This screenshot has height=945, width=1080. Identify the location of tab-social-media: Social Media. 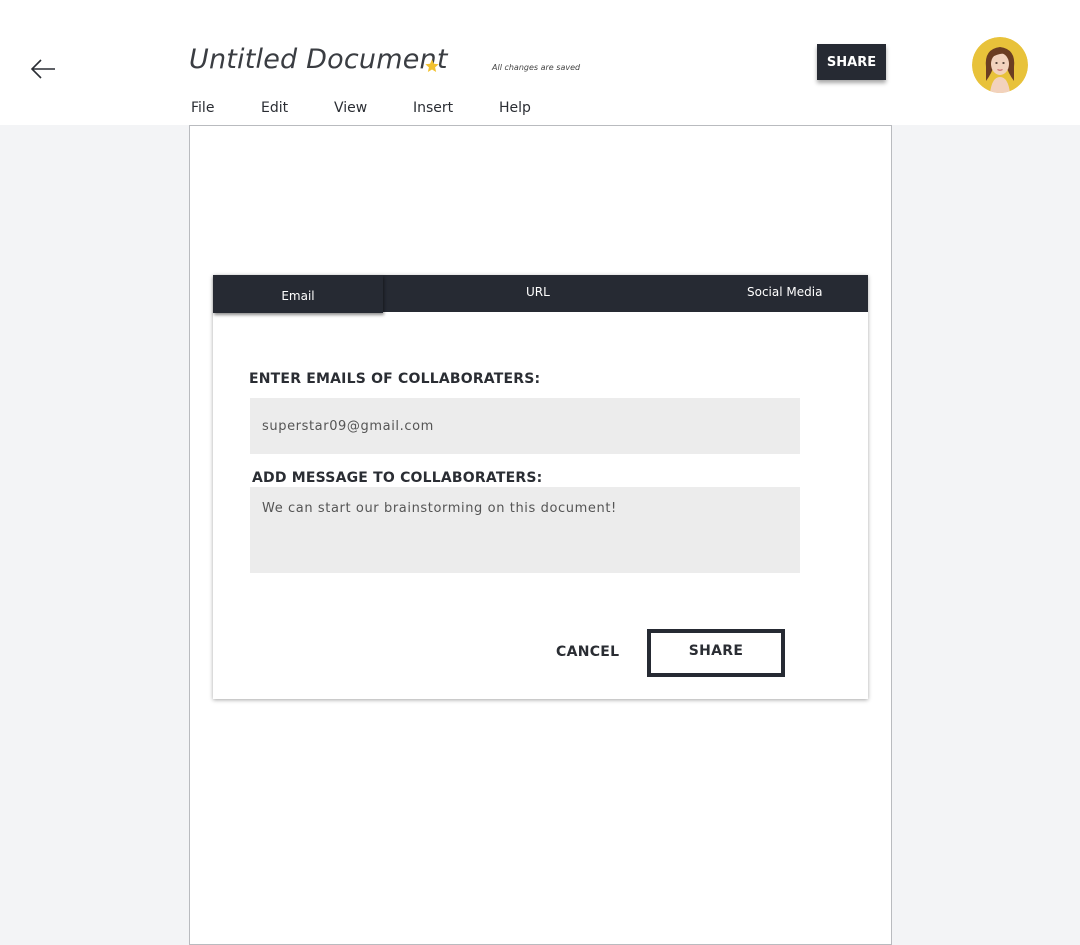
(784, 303).